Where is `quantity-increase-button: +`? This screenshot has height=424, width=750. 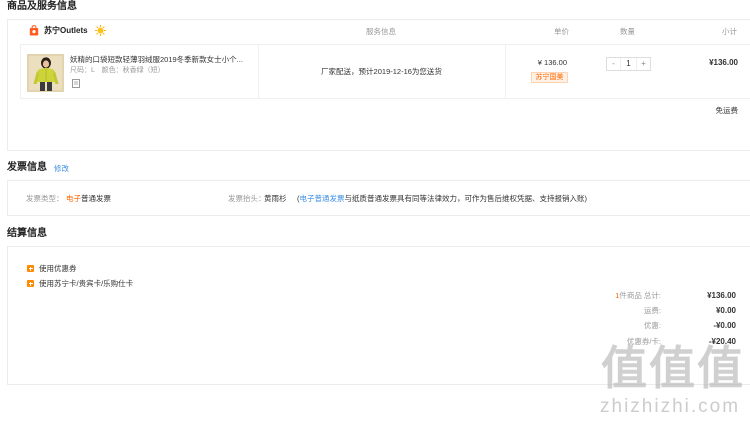
quantity-increase-button: + is located at coordinates (643, 64).